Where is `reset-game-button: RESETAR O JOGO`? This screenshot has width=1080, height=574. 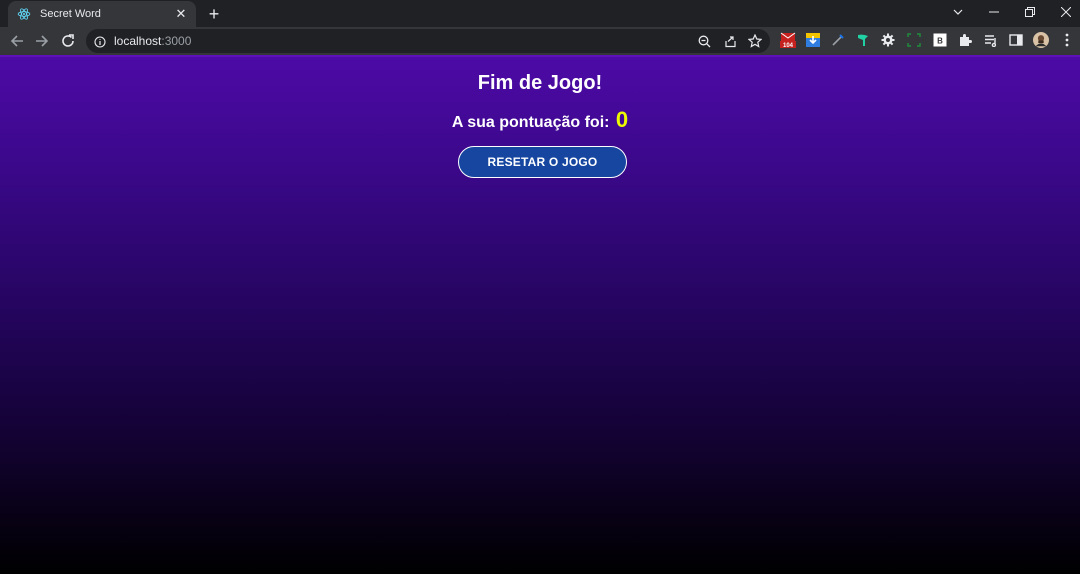
reset-game-button: RESETAR O JOGO is located at coordinates (542, 162).